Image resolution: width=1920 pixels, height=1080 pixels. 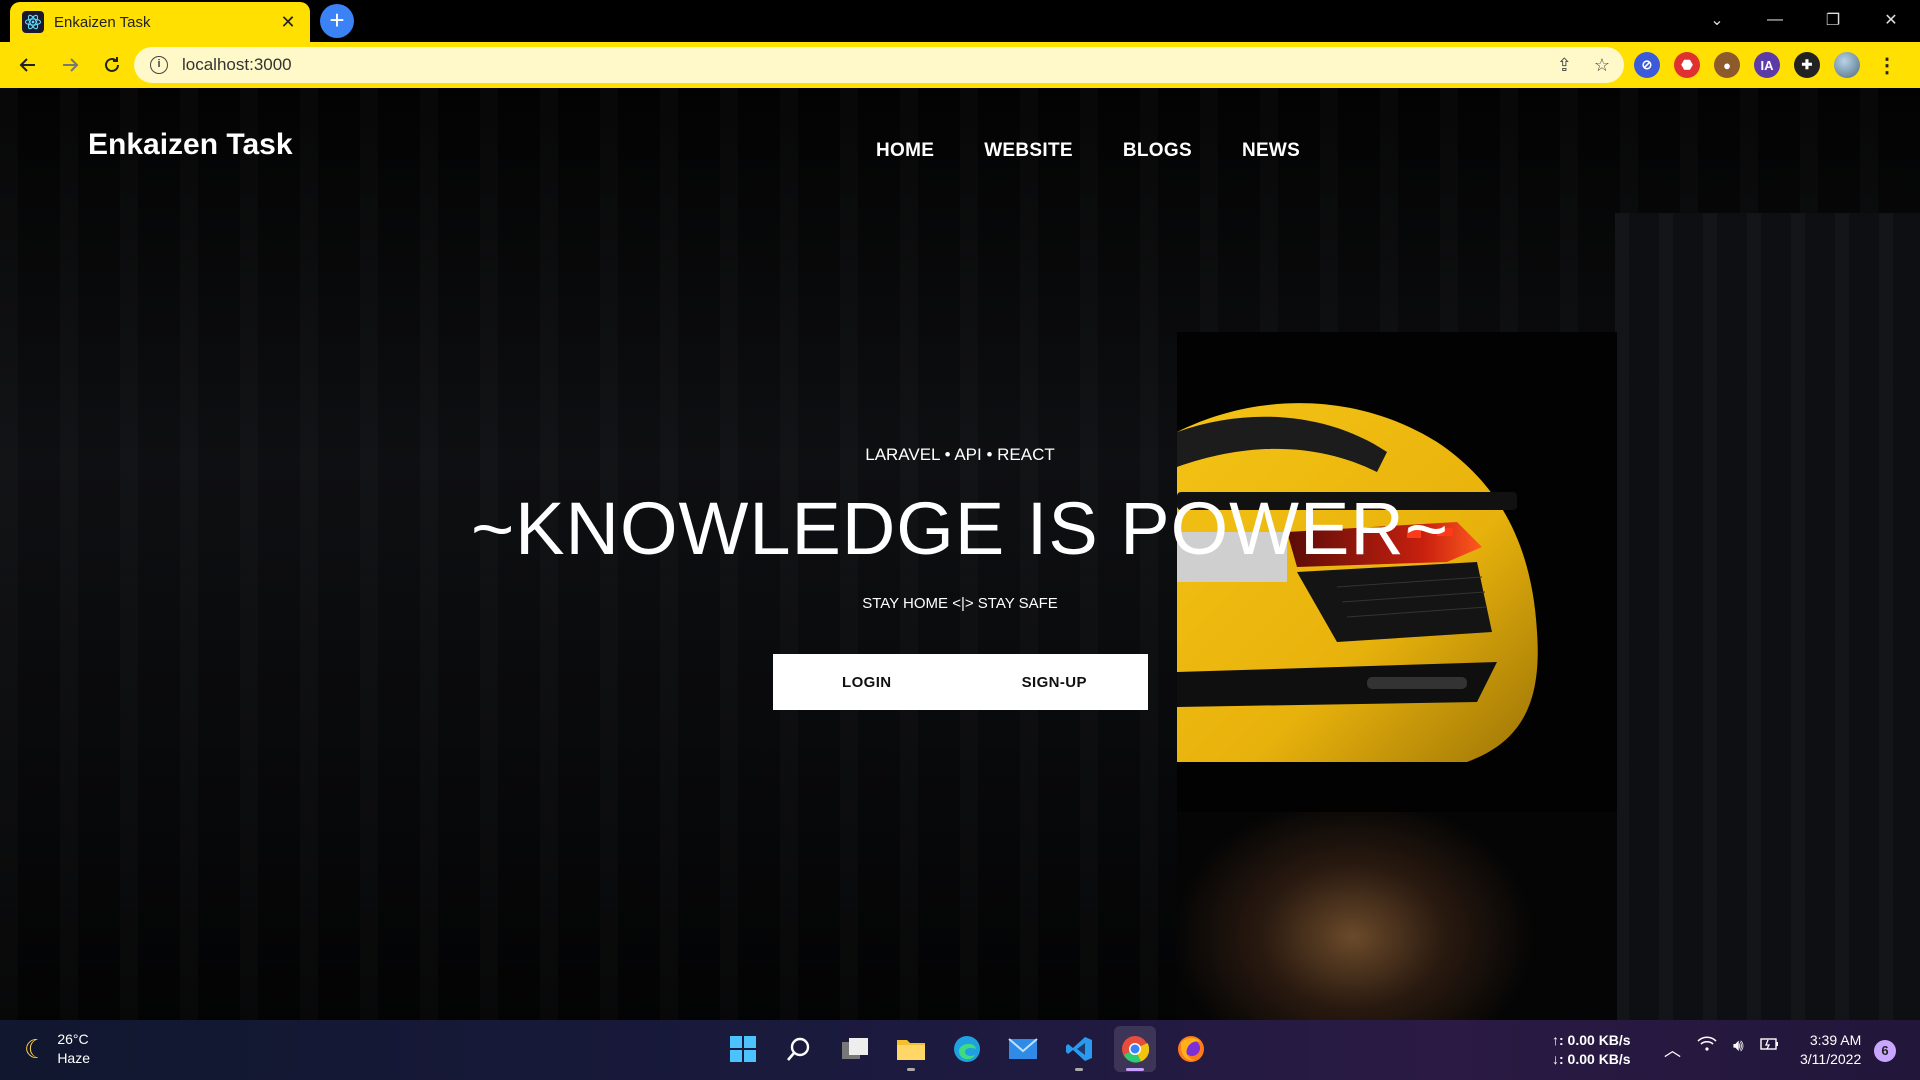 I want to click on browser-menu-icon: ⋮, so click(x=1887, y=65).